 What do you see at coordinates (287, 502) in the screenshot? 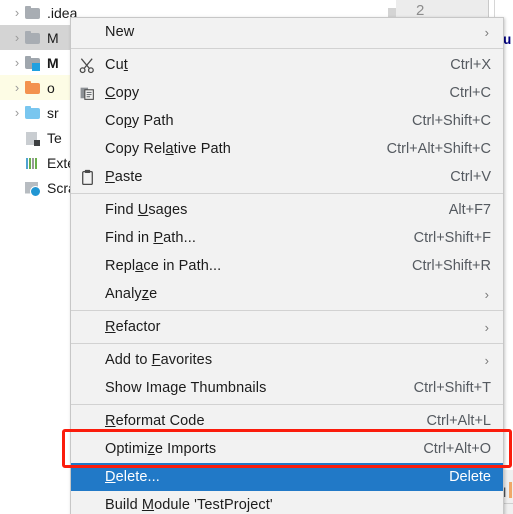
I see `menu-item-build-module-testproject: Build Module 'TestProject'` at bounding box center [287, 502].